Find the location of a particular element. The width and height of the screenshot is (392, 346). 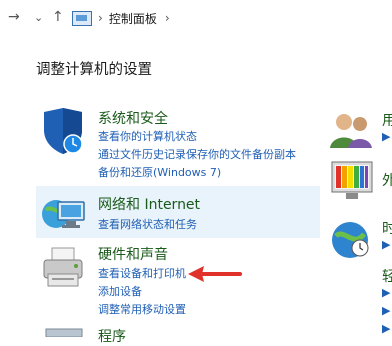

navigation-bar: → ⌄ ↑ › 控制面板 › is located at coordinates (196, 18).